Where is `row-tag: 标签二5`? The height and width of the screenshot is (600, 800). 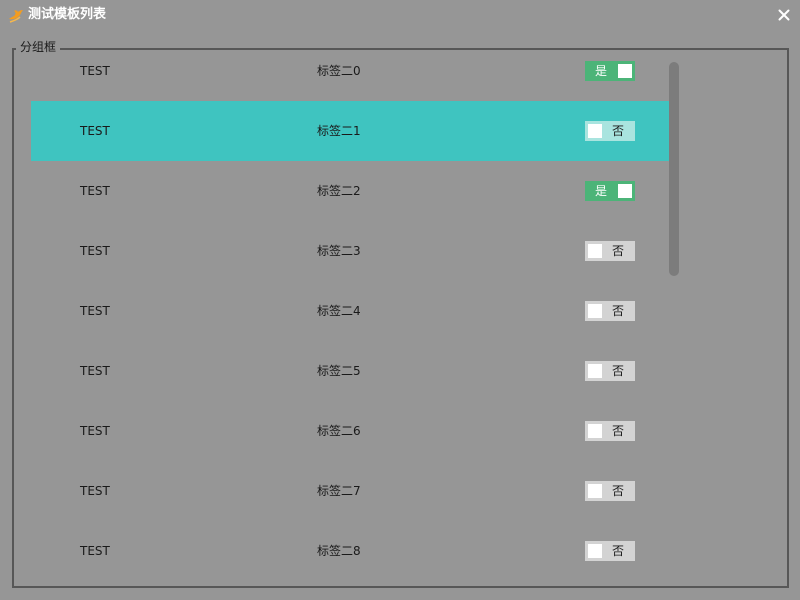 row-tag: 标签二5 is located at coordinates (339, 371).